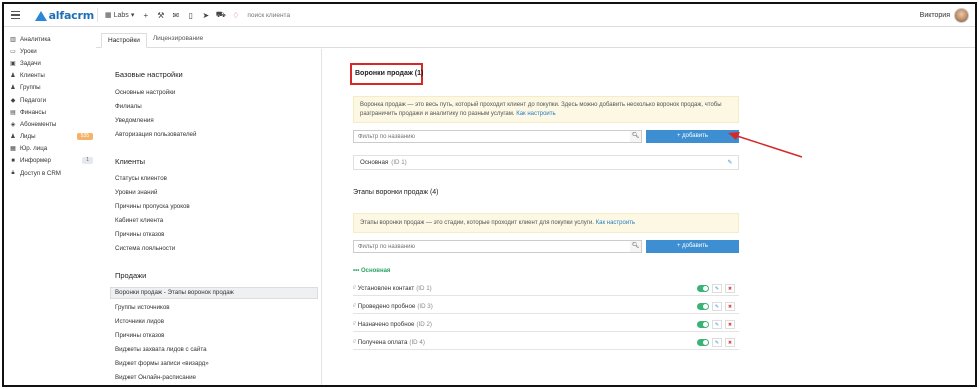 The image size is (979, 389). What do you see at coordinates (128, 106) in the screenshot?
I see `settings-link: Филиалы` at bounding box center [128, 106].